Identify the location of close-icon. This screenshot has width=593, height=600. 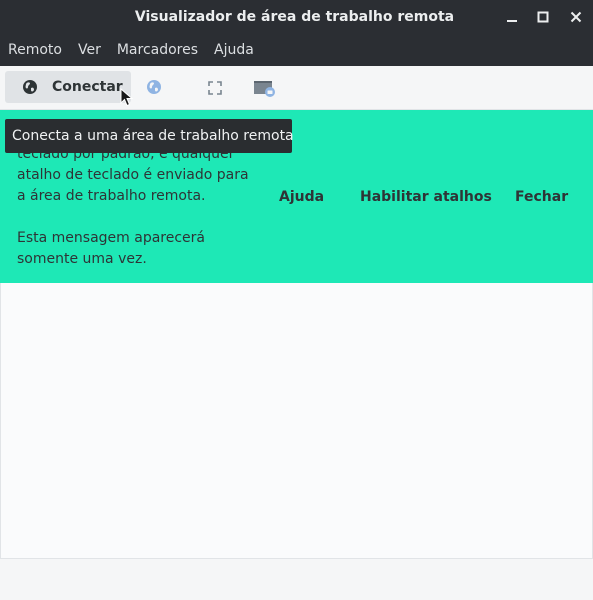
(576, 17).